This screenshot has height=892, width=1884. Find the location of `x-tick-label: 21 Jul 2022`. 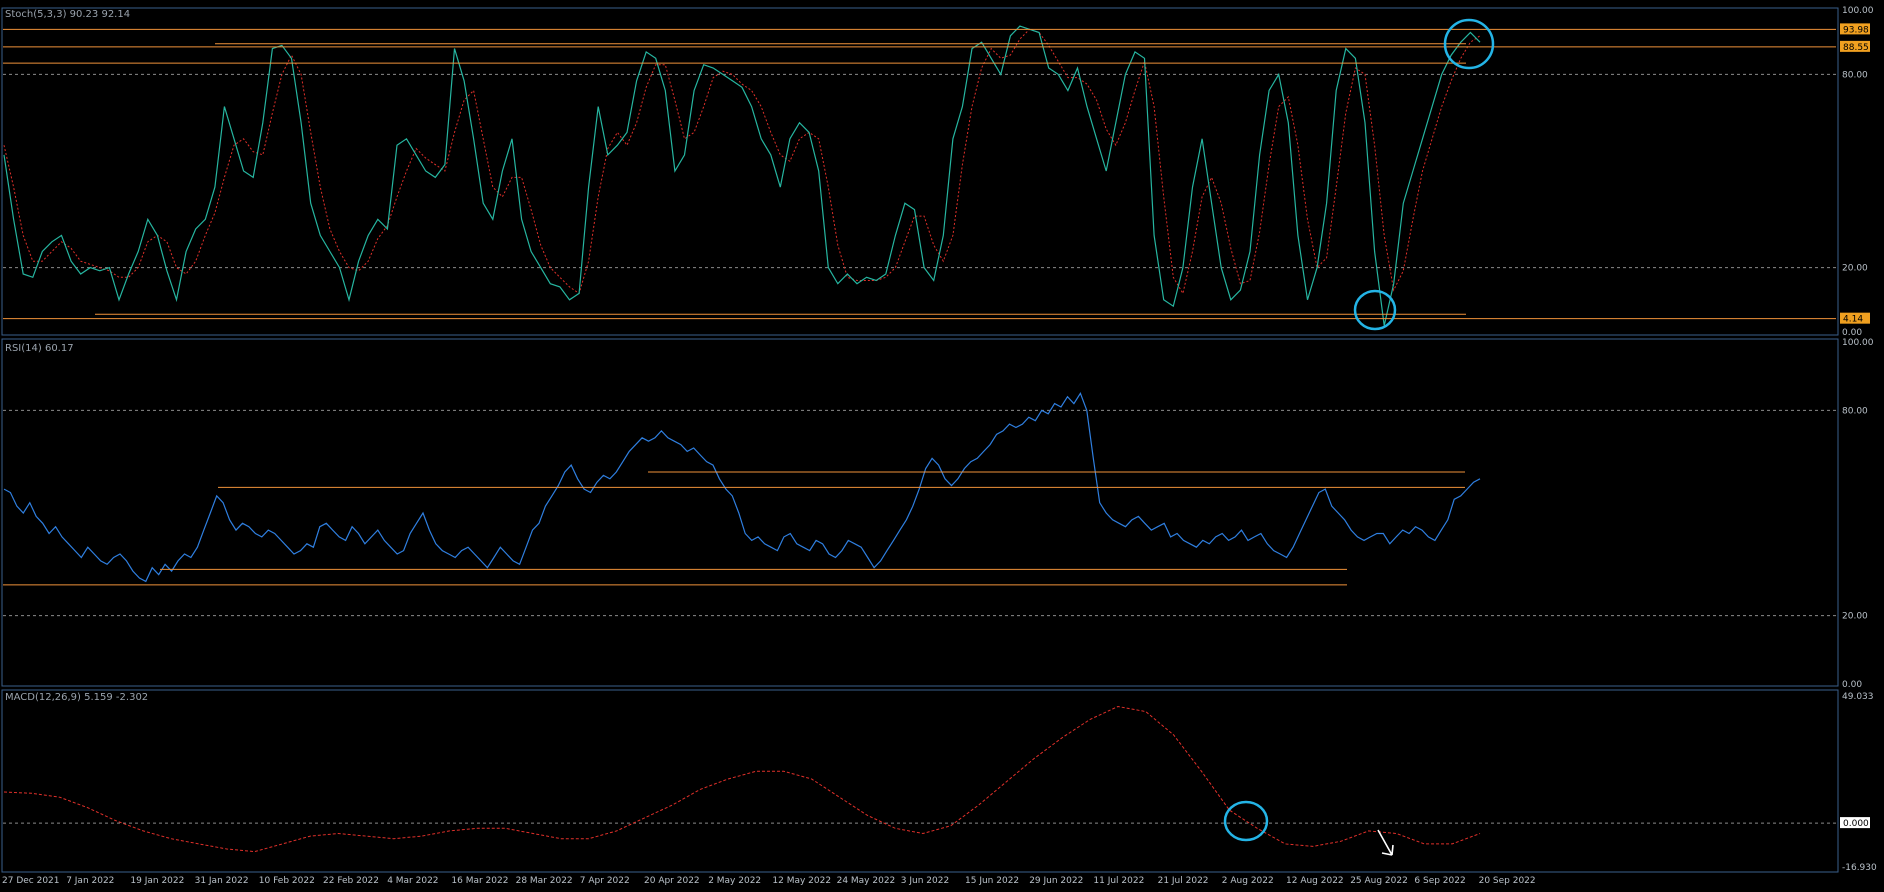

x-tick-label: 21 Jul 2022 is located at coordinates (1183, 881).